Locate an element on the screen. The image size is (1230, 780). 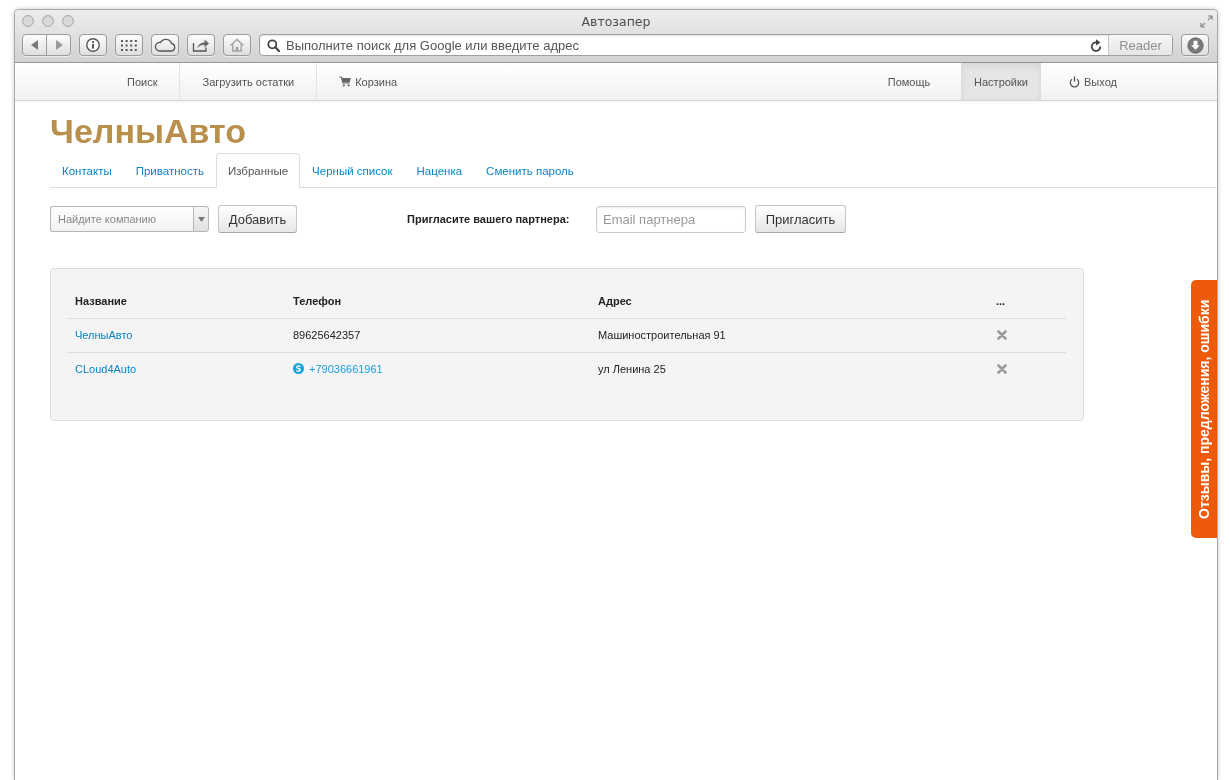
downloads-button is located at coordinates (1195, 45).